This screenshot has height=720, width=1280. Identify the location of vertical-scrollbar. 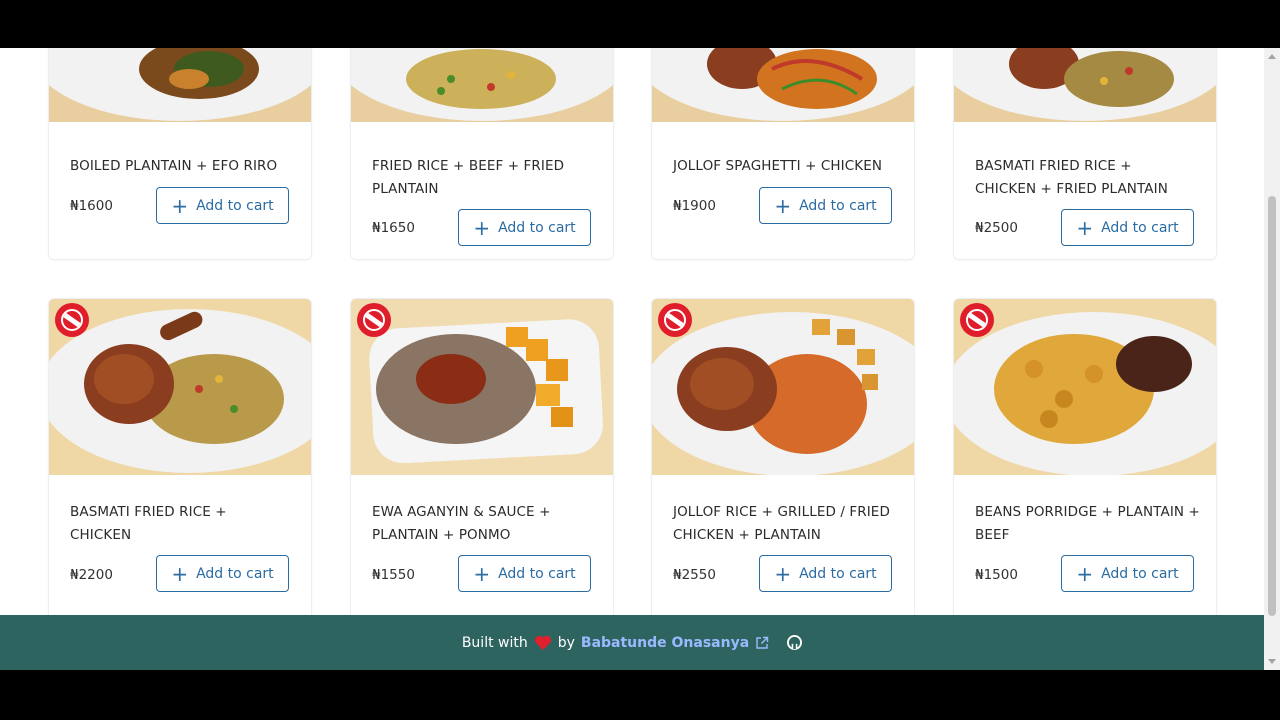
(1272, 359).